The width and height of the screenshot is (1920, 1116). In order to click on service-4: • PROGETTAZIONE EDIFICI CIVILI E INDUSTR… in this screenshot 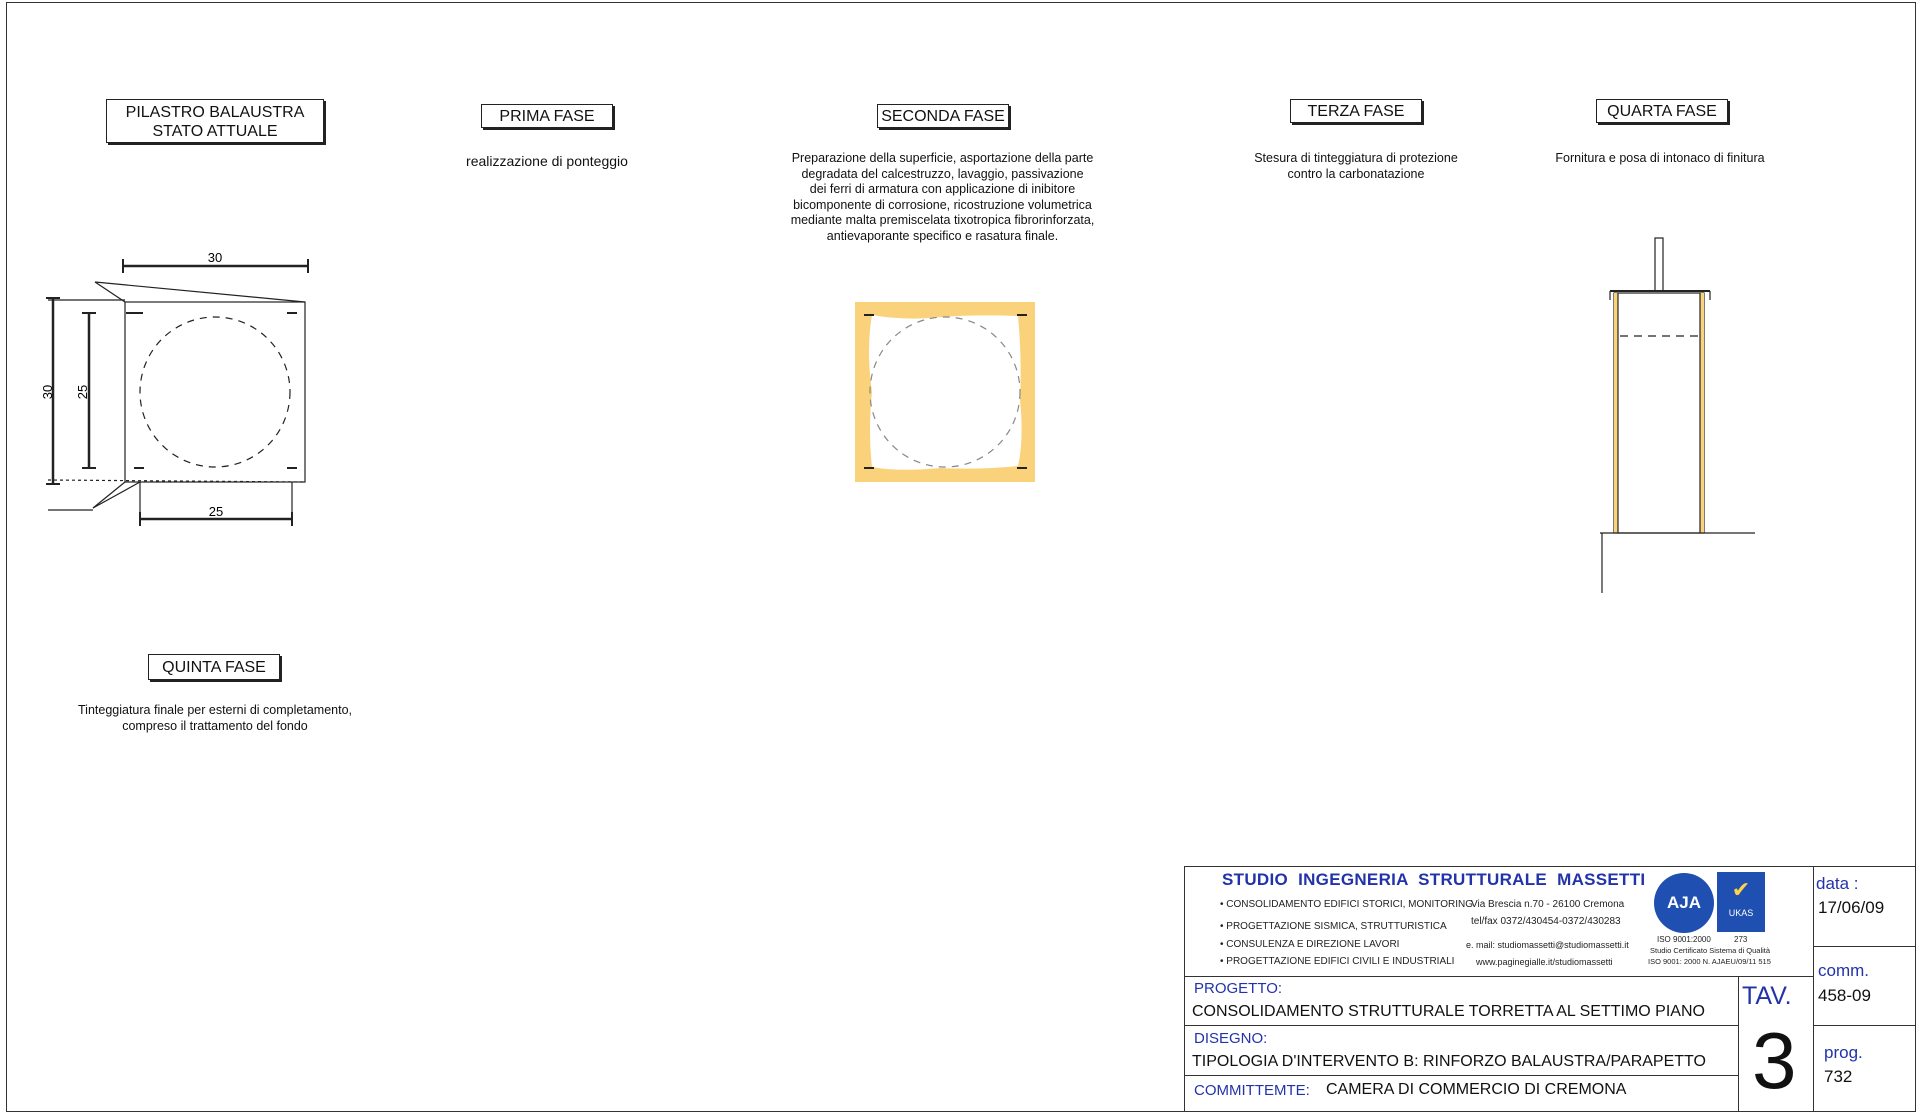, I will do `click(1337, 961)`.